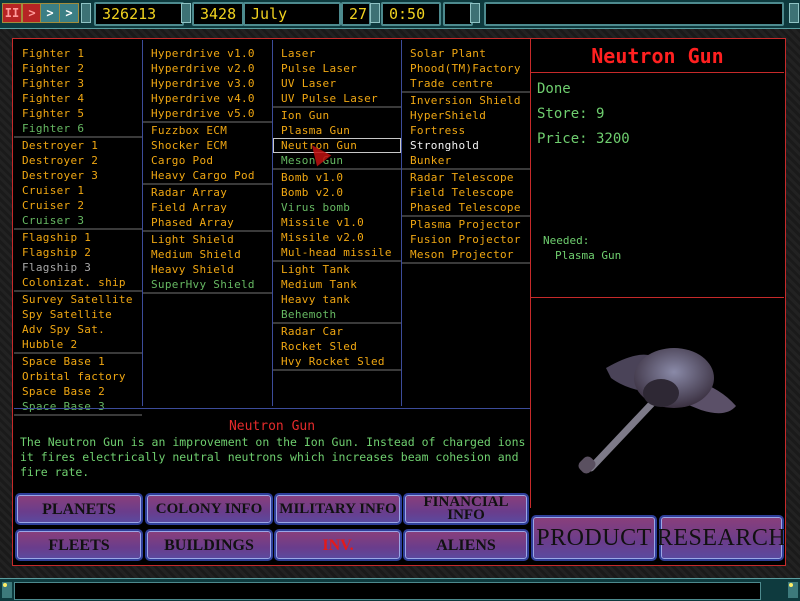 Image resolution: width=800 pixels, height=601 pixels. Describe the element at coordinates (69, 13) in the screenshot. I see `fastest-forward-button: >` at that location.